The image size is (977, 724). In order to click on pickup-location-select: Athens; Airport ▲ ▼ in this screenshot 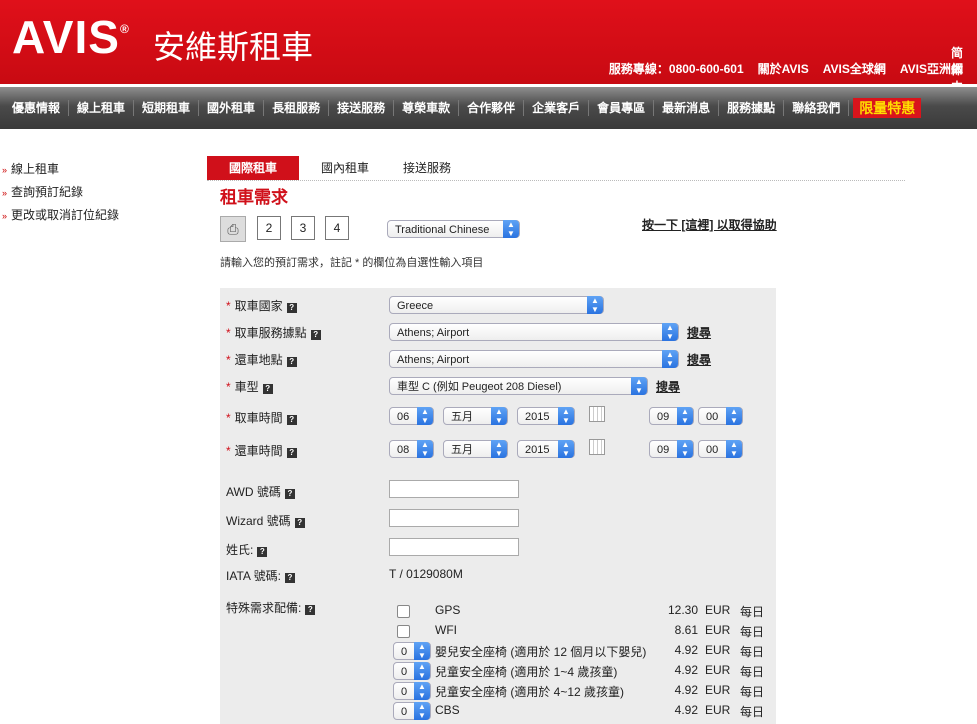, I will do `click(534, 332)`.